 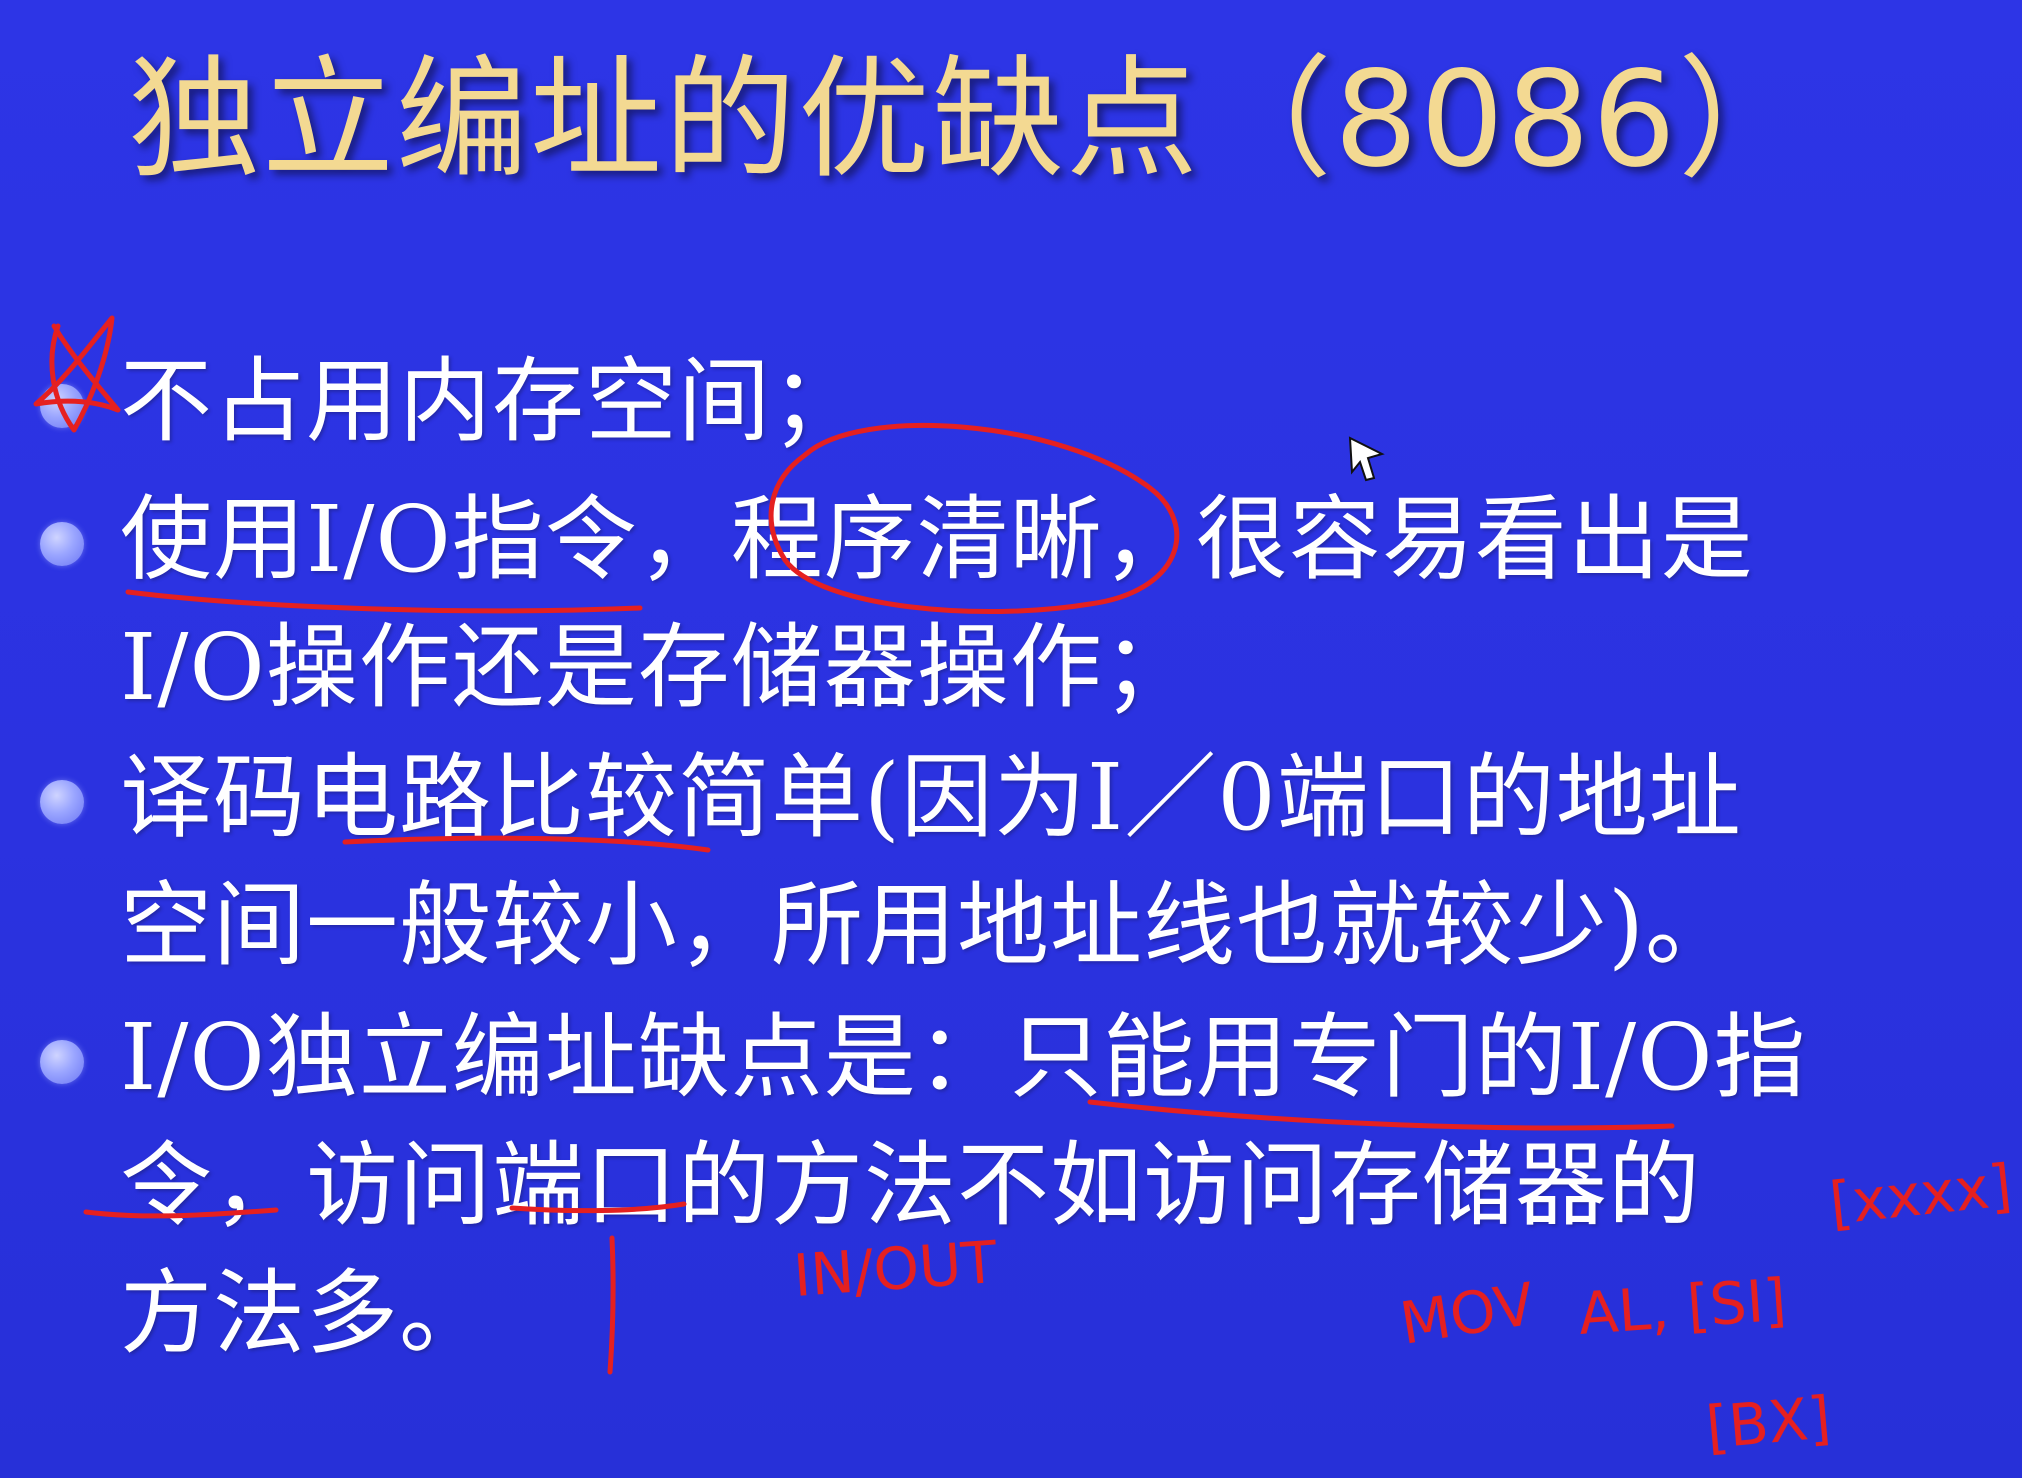 What do you see at coordinates (492, 401) in the screenshot?
I see `bullet-text: 不占用内存空间；` at bounding box center [492, 401].